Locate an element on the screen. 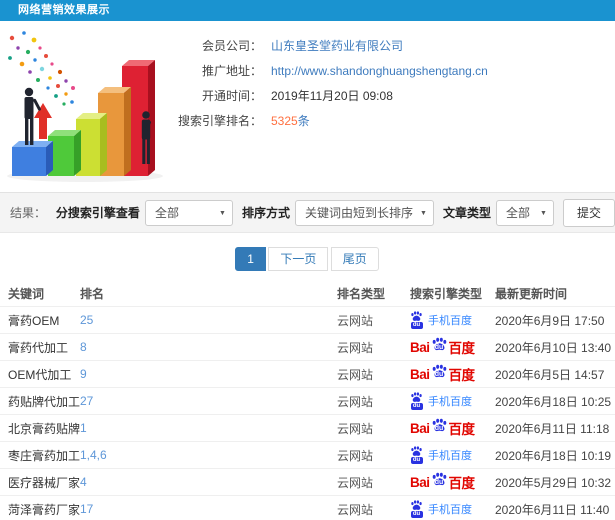 The image size is (615, 520). pagination: 1 下一页 尾页 is located at coordinates (307, 259).